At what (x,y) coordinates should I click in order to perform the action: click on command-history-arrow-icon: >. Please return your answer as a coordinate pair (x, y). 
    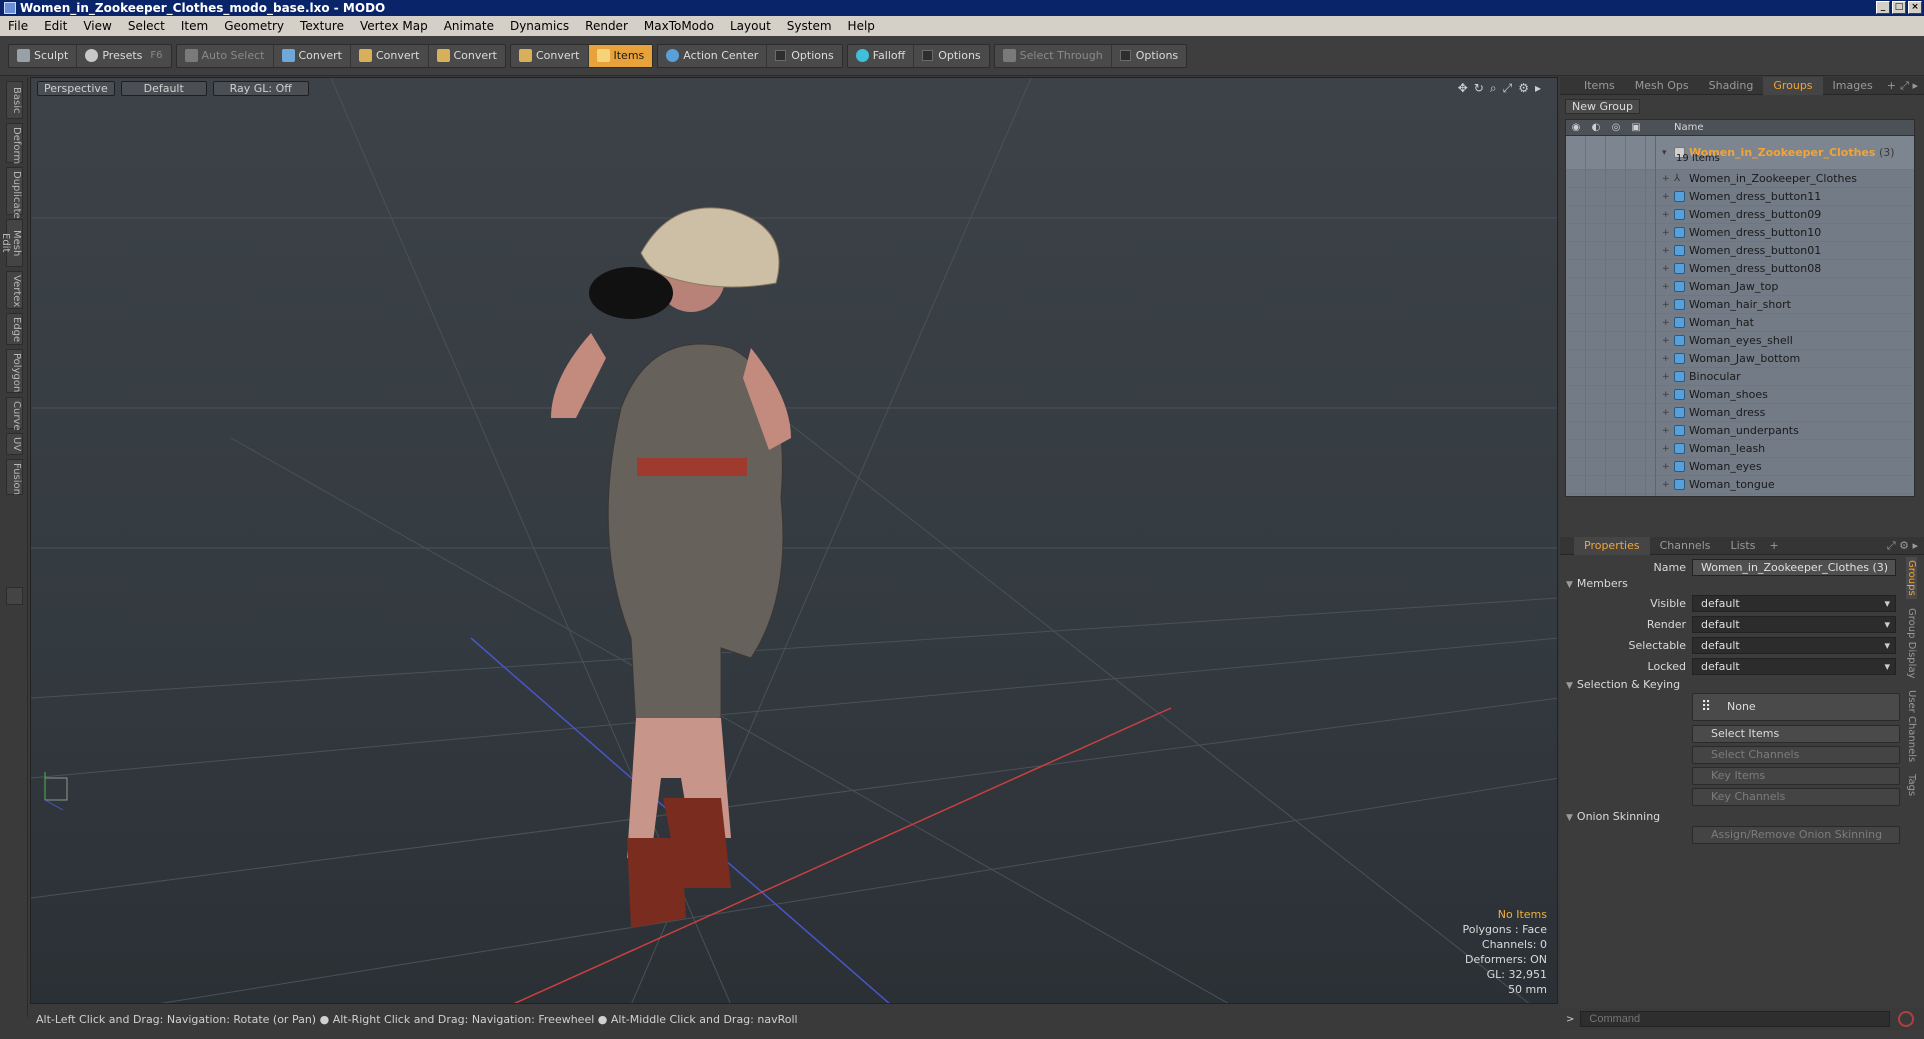
    Looking at the image, I should click on (1570, 1019).